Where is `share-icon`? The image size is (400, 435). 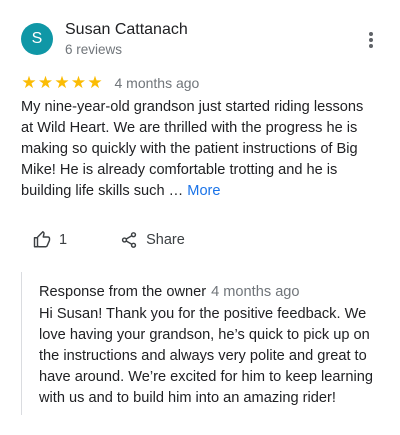 share-icon is located at coordinates (129, 240).